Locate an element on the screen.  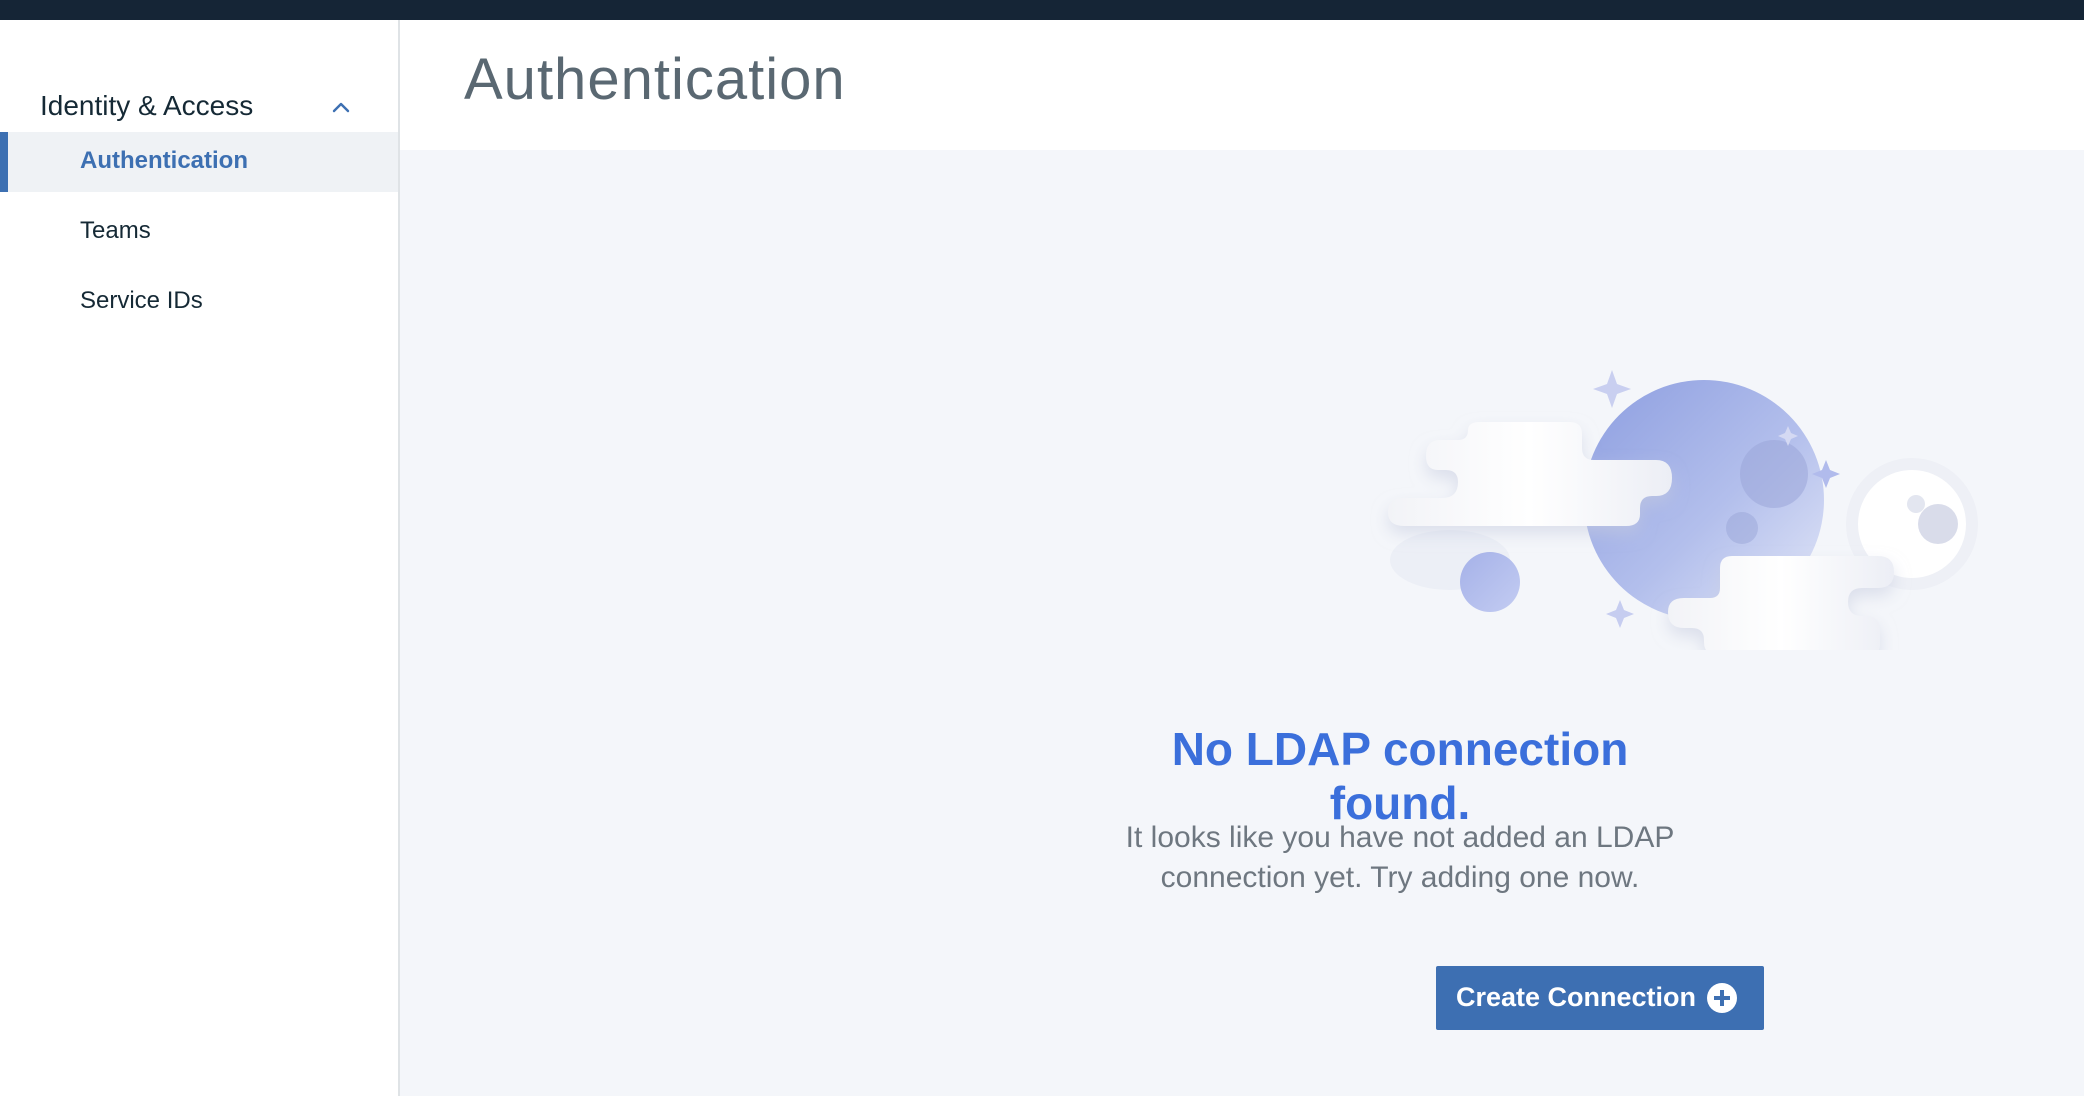
active-indicator is located at coordinates (4, 162).